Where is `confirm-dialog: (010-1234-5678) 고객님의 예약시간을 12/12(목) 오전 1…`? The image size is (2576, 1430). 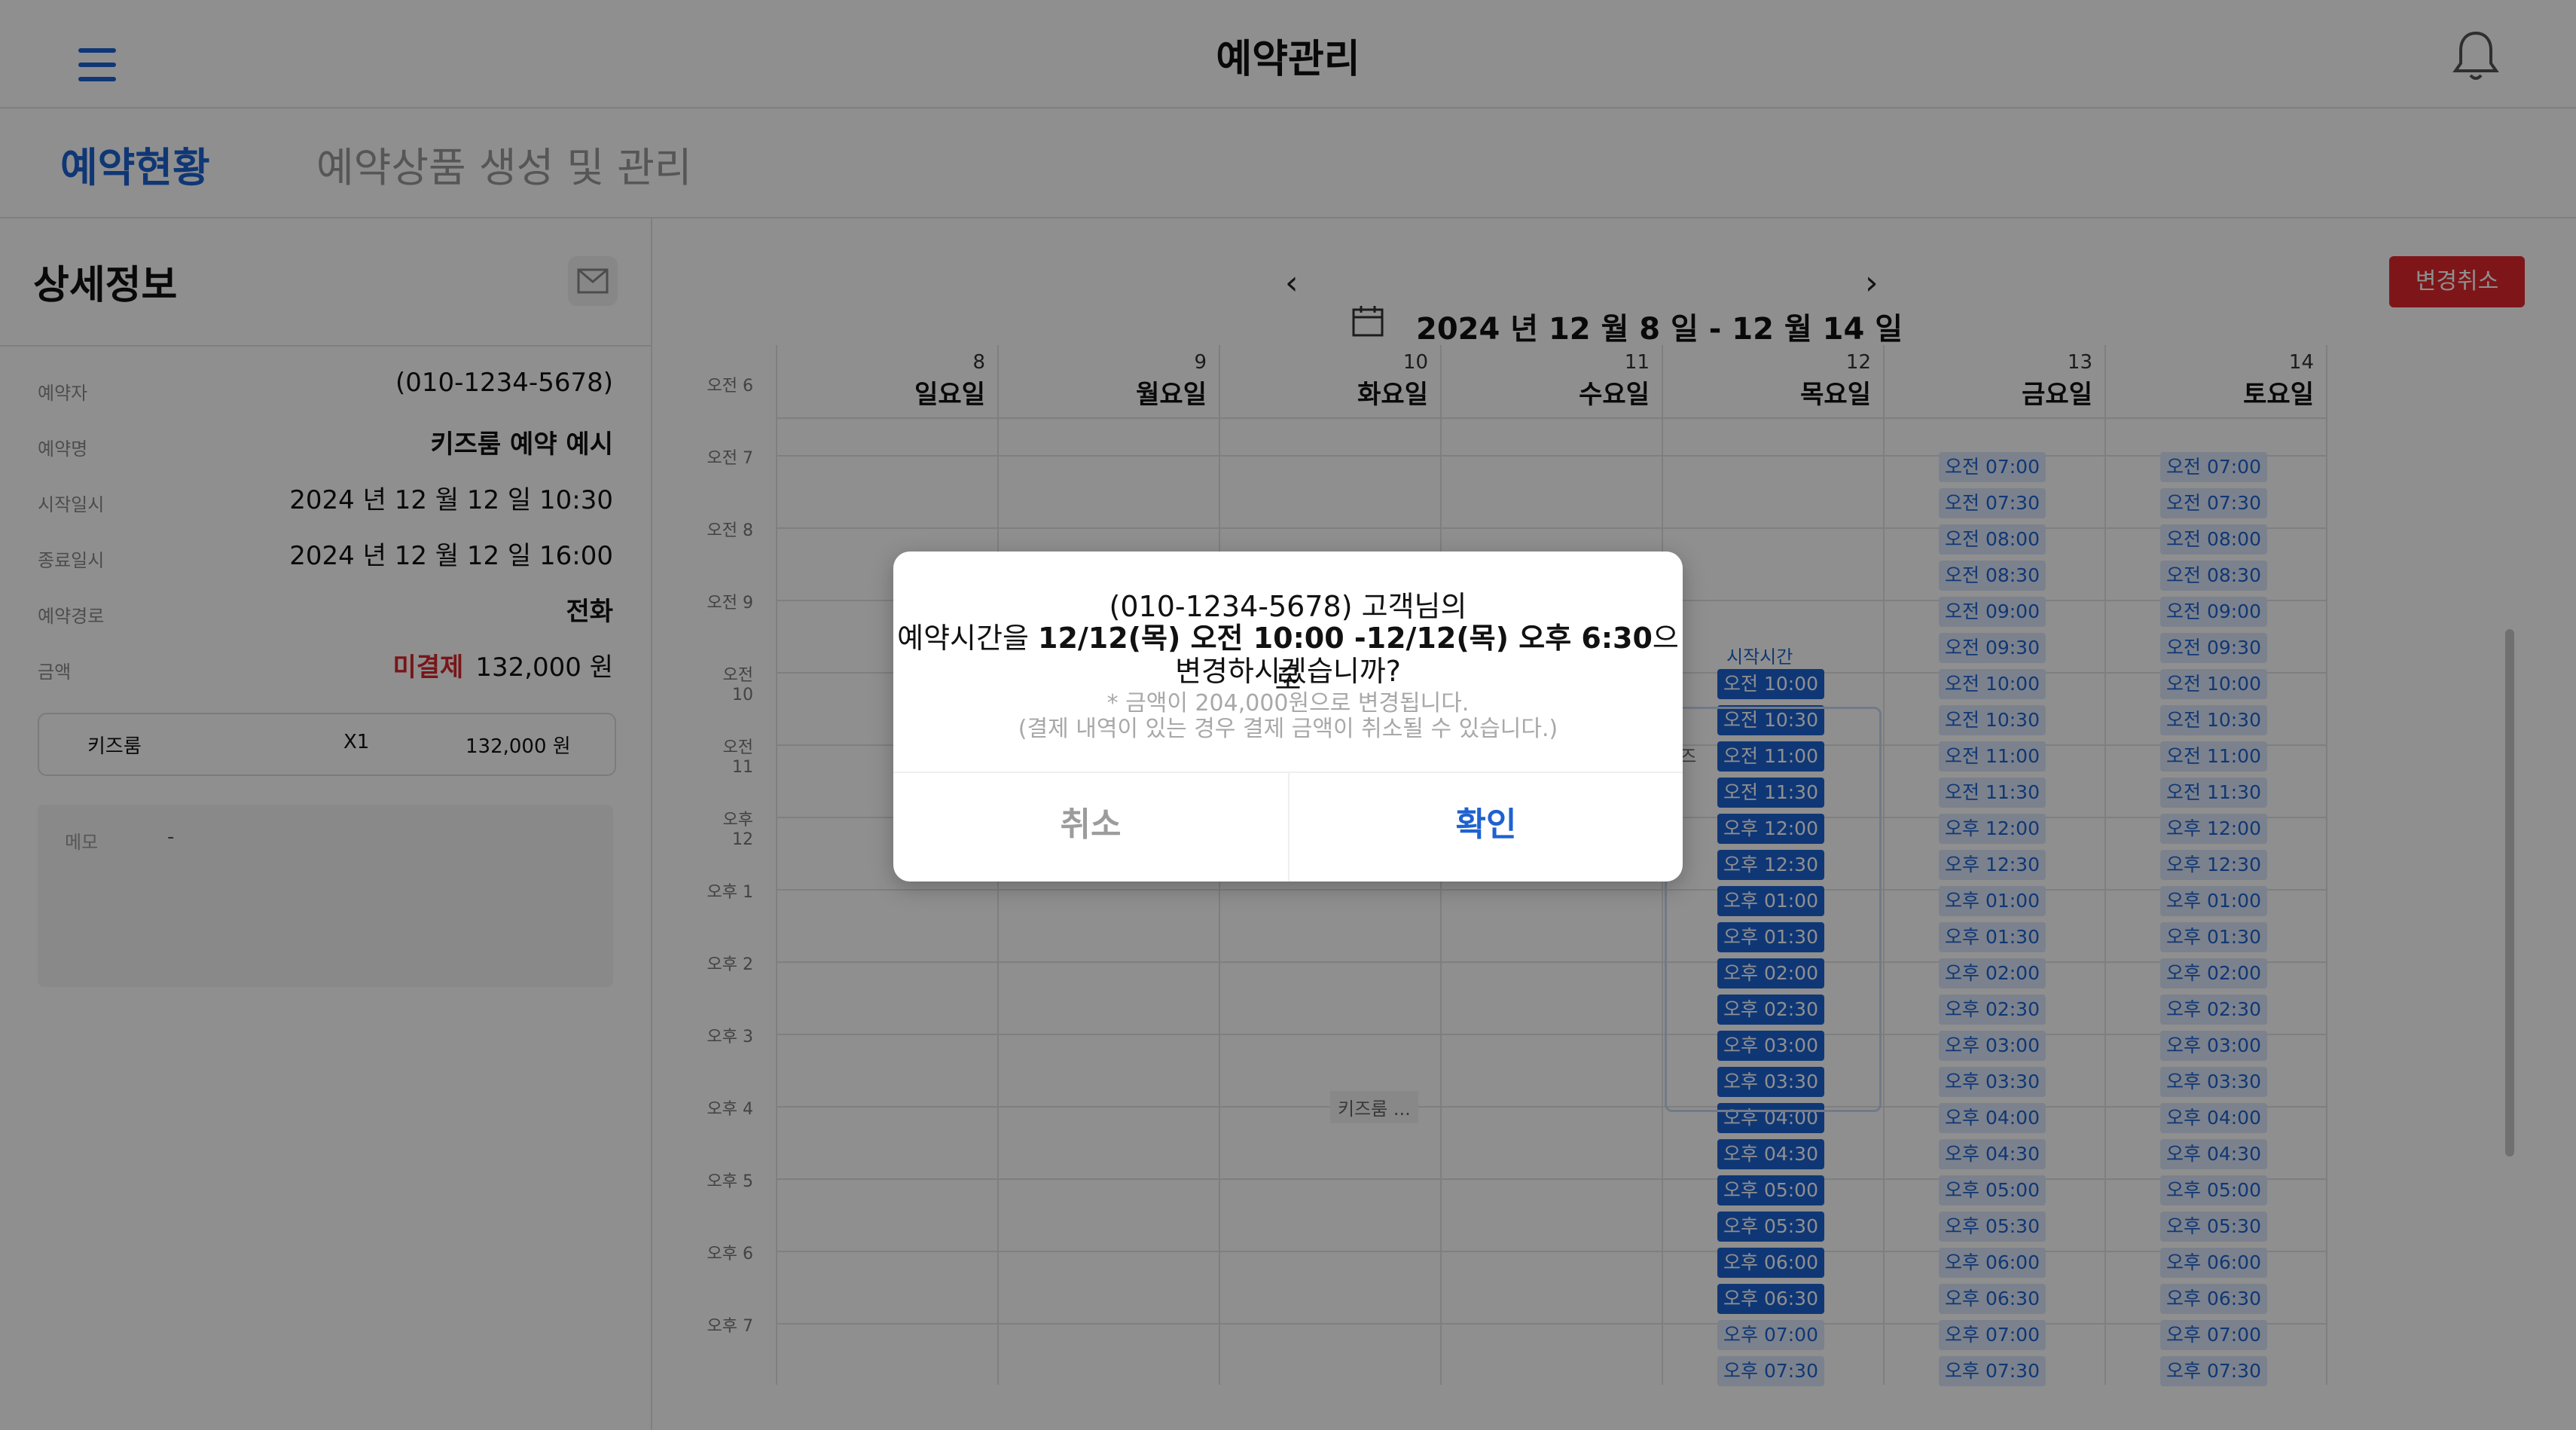 confirm-dialog: (010-1234-5678) 고객님의 예약시간을 12/12(목) 오전 1… is located at coordinates (1288, 717).